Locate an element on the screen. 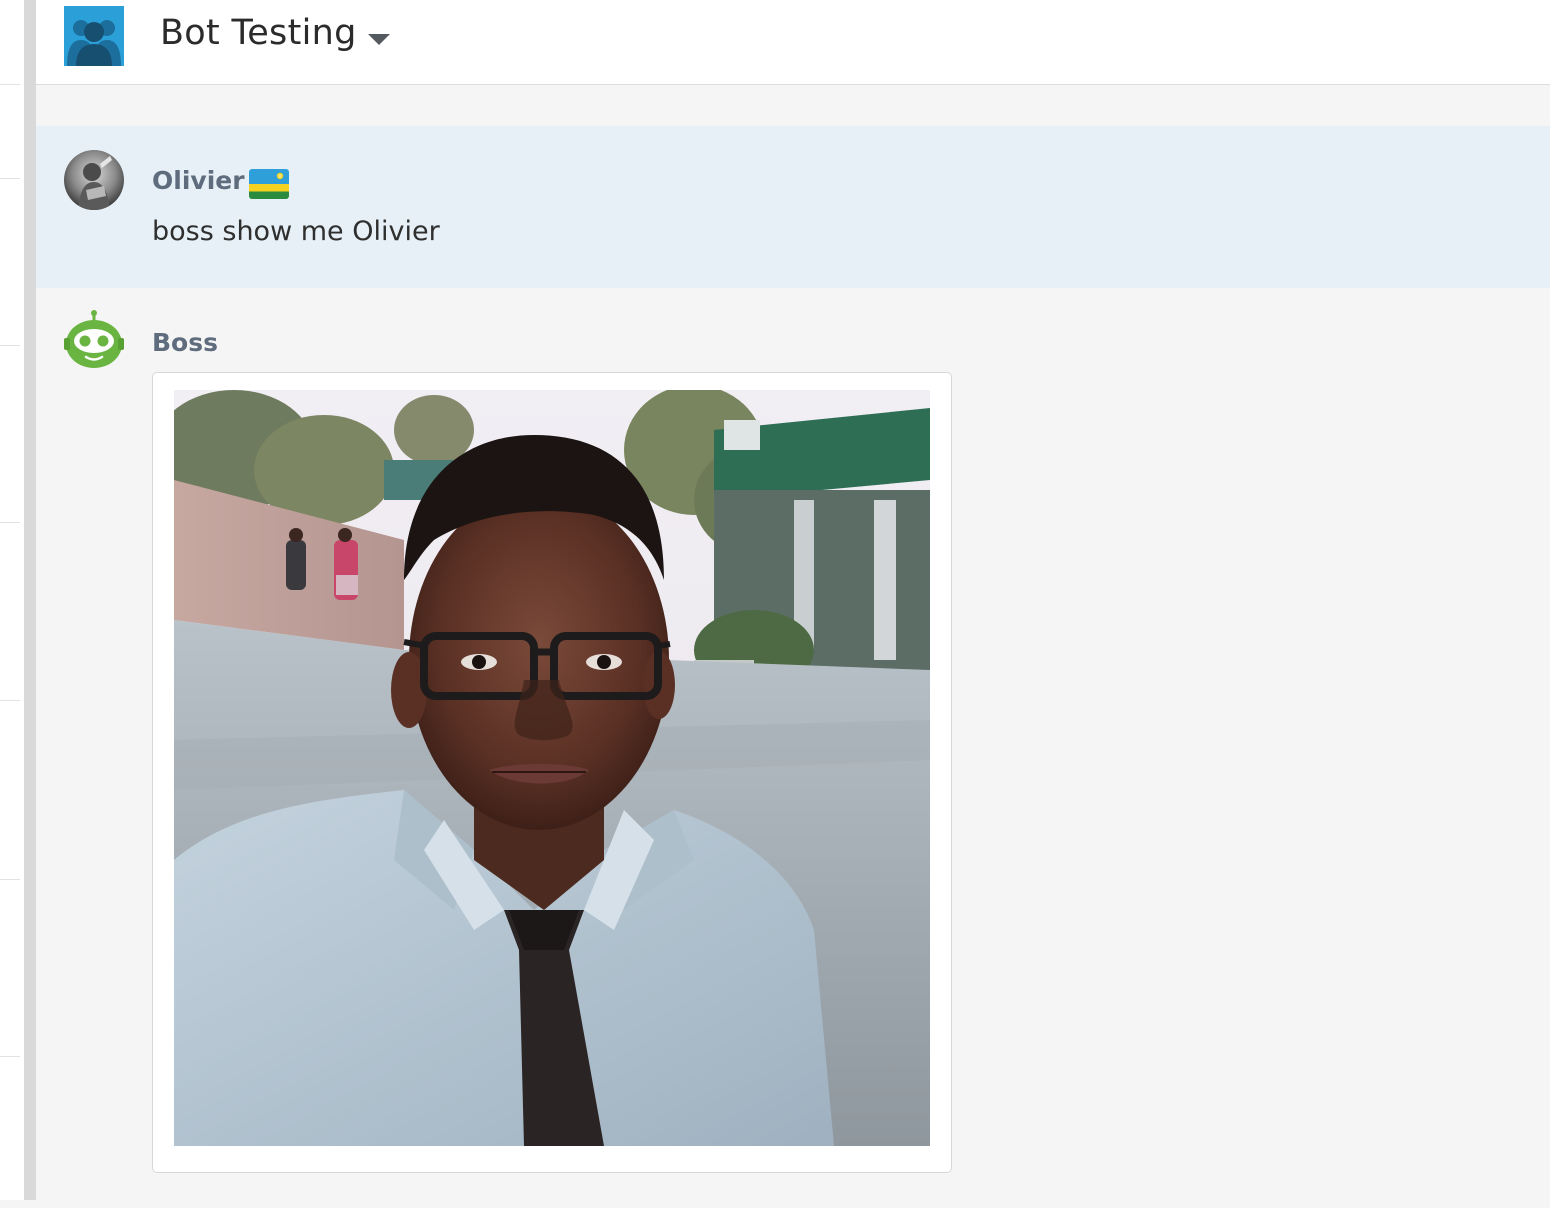 Image resolution: width=1550 pixels, height=1208 pixels. caret-down-icon is located at coordinates (379, 39).